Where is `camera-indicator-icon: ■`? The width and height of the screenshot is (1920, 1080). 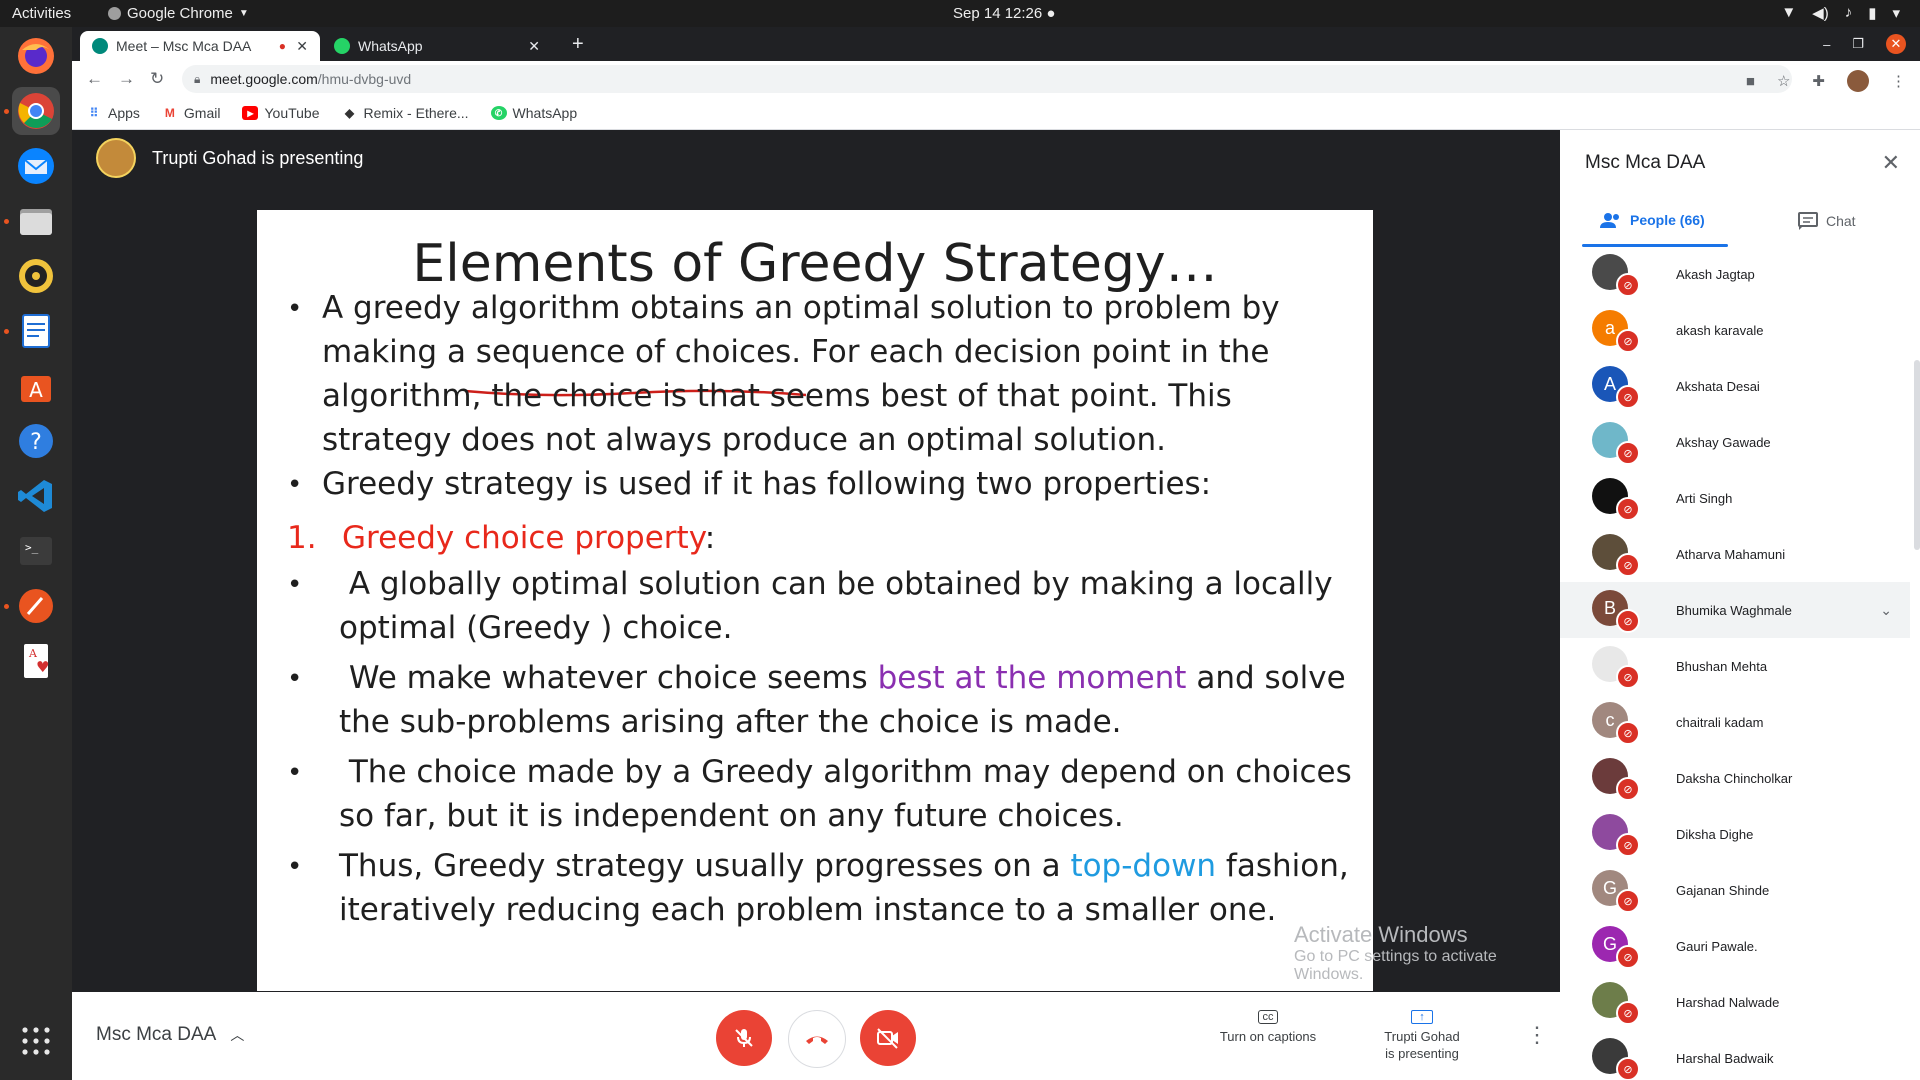
camera-indicator-icon: ■ is located at coordinates (1750, 81).